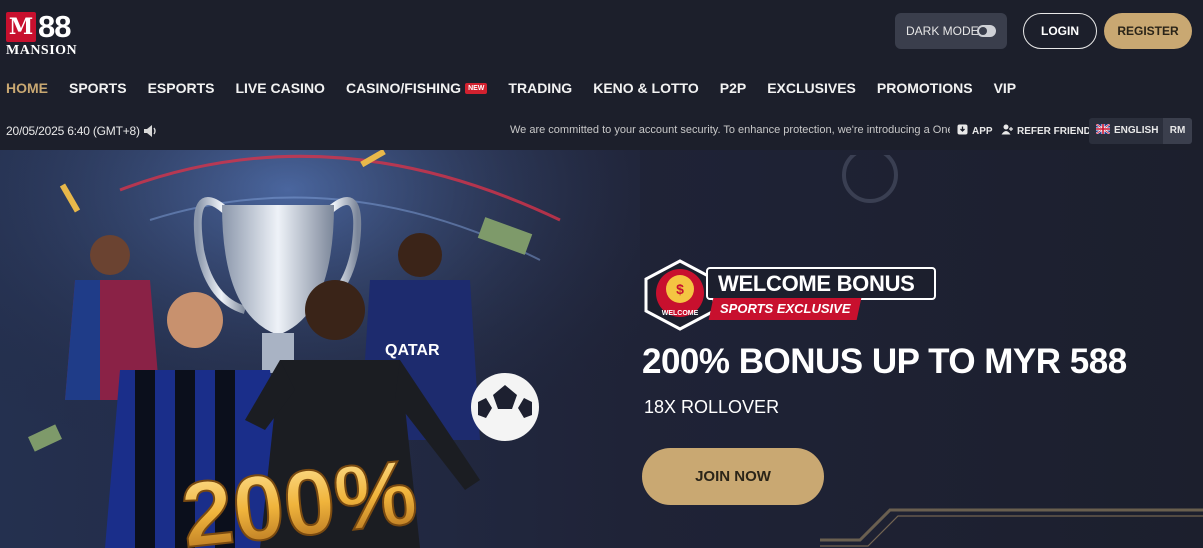 The height and width of the screenshot is (548, 1203). I want to click on nav-item-label: SPORTS, so click(98, 88).